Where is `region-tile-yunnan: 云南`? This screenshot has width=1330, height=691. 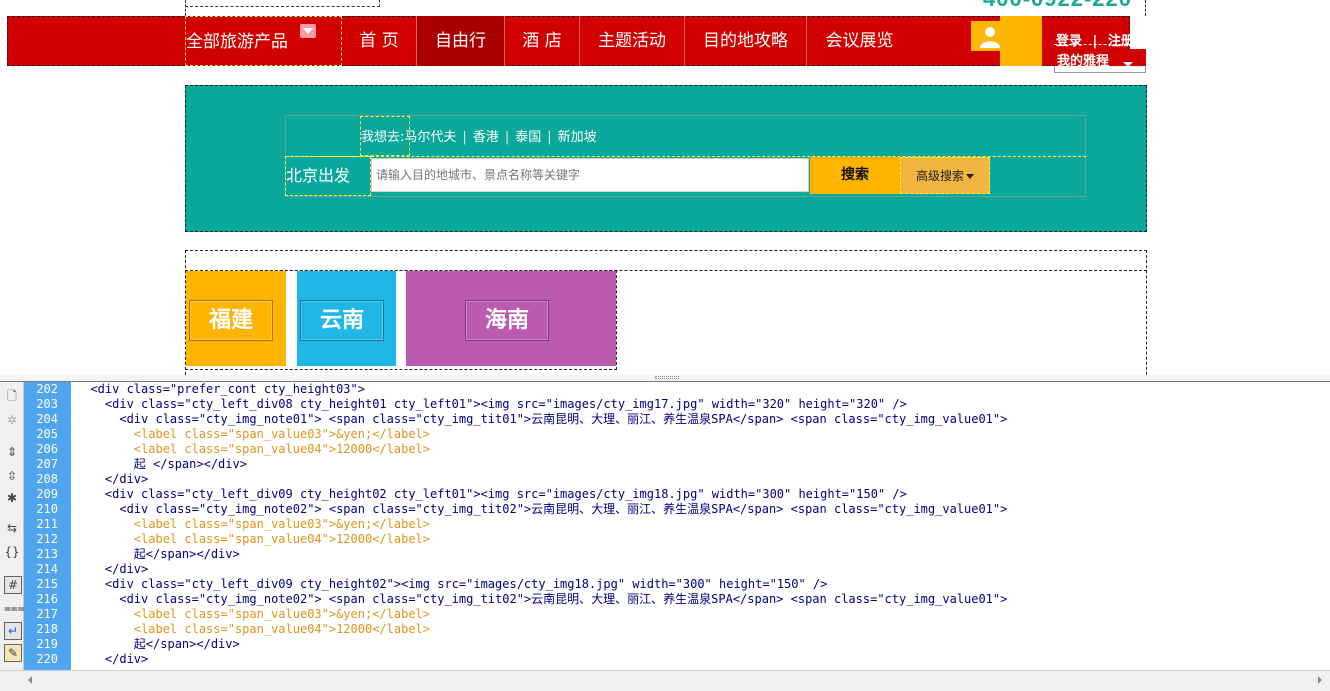 region-tile-yunnan: 云南 is located at coordinates (346, 318).